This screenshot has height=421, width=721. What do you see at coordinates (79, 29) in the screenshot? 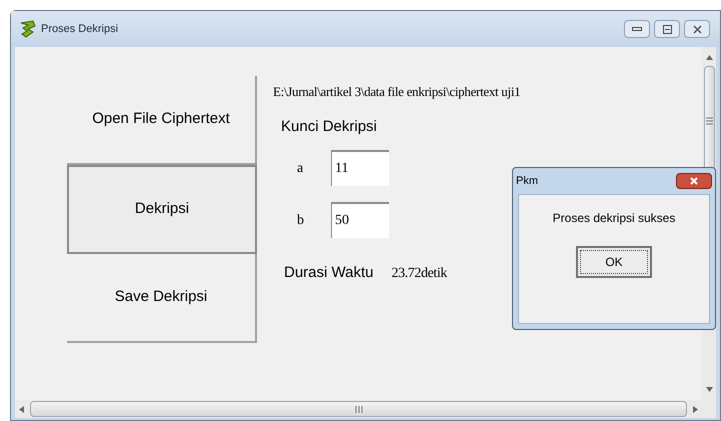
I see `window-title: Proses Dekripsi` at bounding box center [79, 29].